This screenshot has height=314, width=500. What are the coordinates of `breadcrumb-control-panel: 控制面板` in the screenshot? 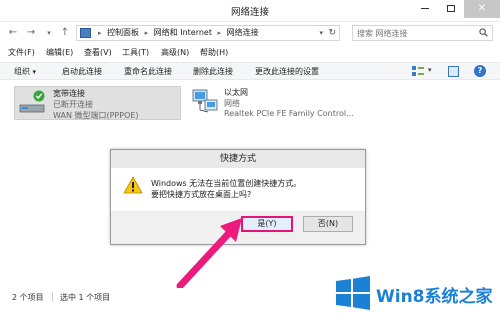 It's located at (123, 32).